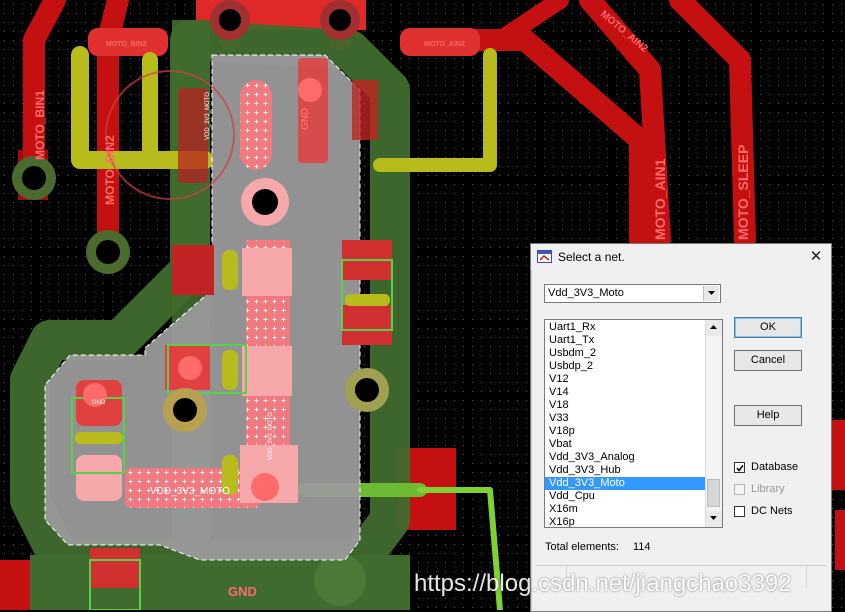 The width and height of the screenshot is (845, 612). What do you see at coordinates (641, 547) in the screenshot?
I see `total-count: 114` at bounding box center [641, 547].